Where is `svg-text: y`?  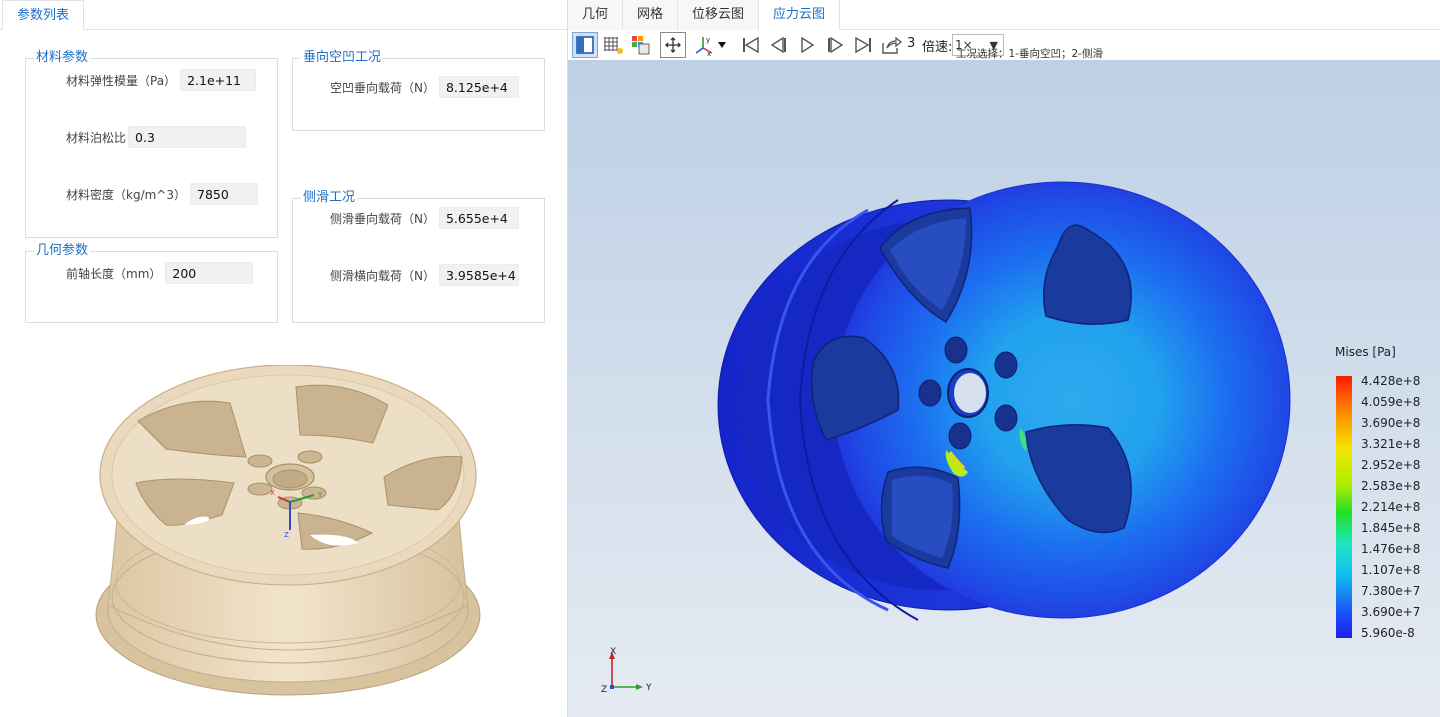 svg-text: y is located at coordinates (708, 40).